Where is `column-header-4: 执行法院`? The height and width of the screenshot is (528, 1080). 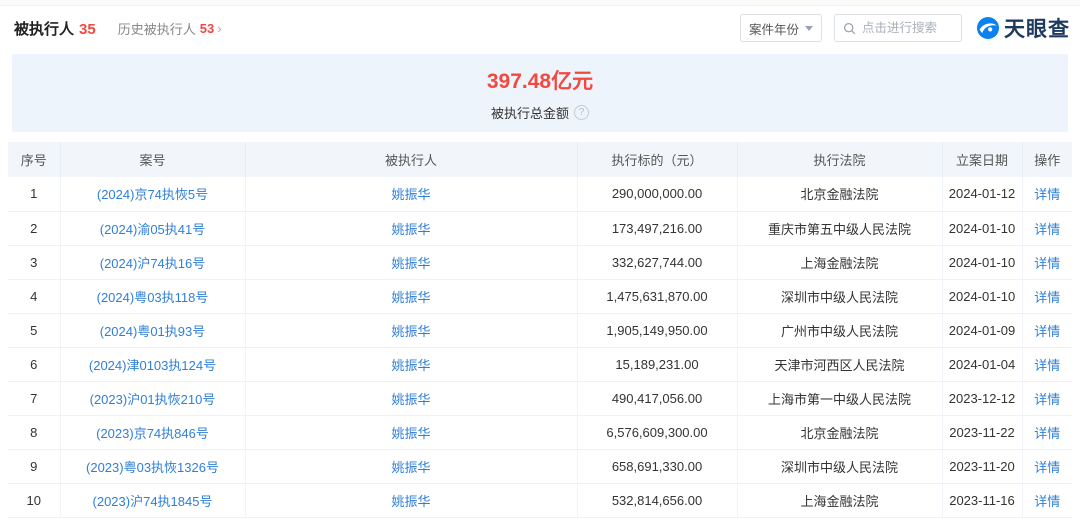 column-header-4: 执行法院 is located at coordinates (840, 159).